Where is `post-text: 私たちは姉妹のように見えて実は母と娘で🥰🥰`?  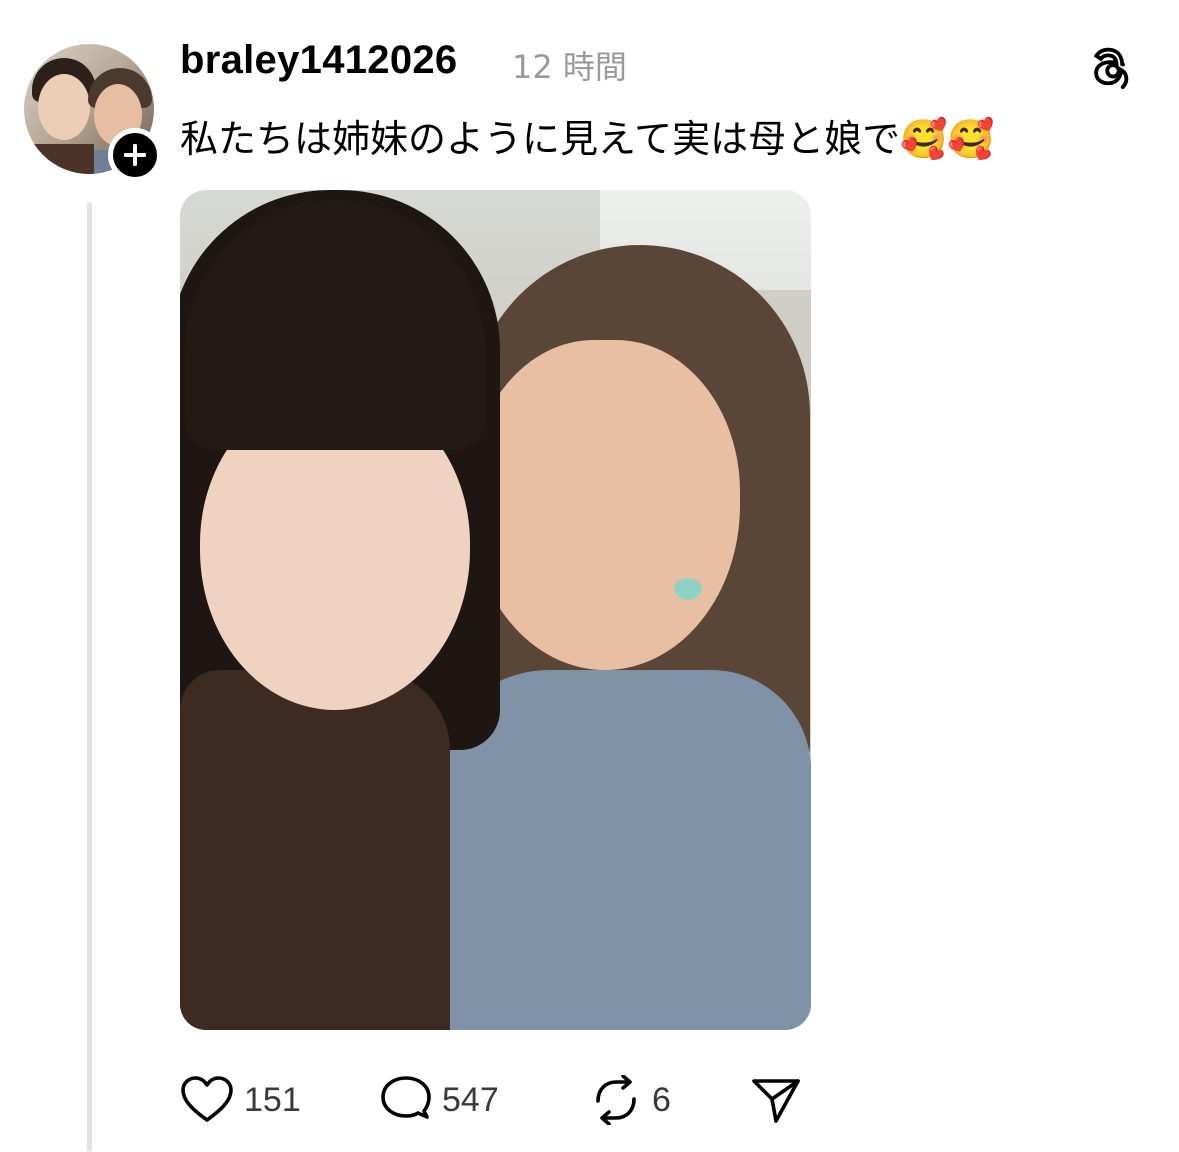
post-text: 私たちは姉妹のように見えて実は母と娘で🥰🥰 is located at coordinates (587, 139).